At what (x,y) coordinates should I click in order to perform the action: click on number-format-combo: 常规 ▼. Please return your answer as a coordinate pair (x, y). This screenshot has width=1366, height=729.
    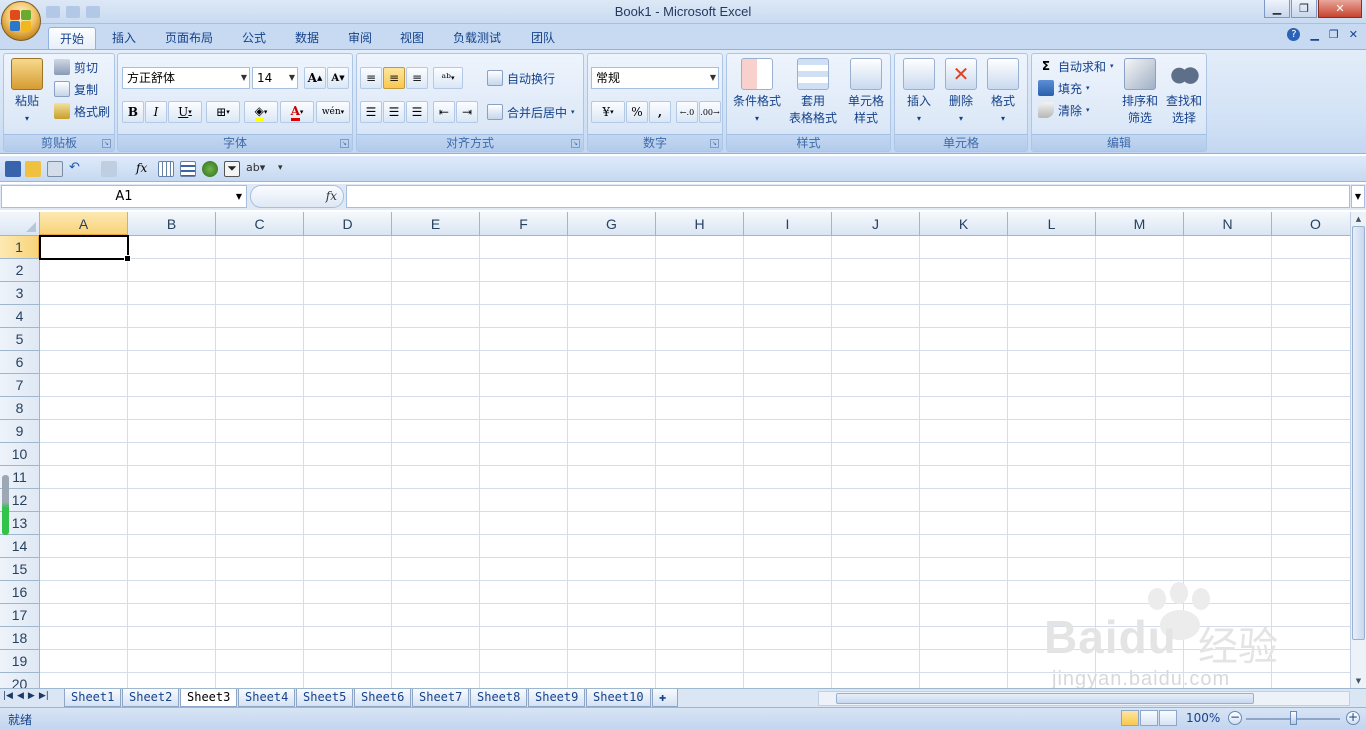
    Looking at the image, I should click on (655, 78).